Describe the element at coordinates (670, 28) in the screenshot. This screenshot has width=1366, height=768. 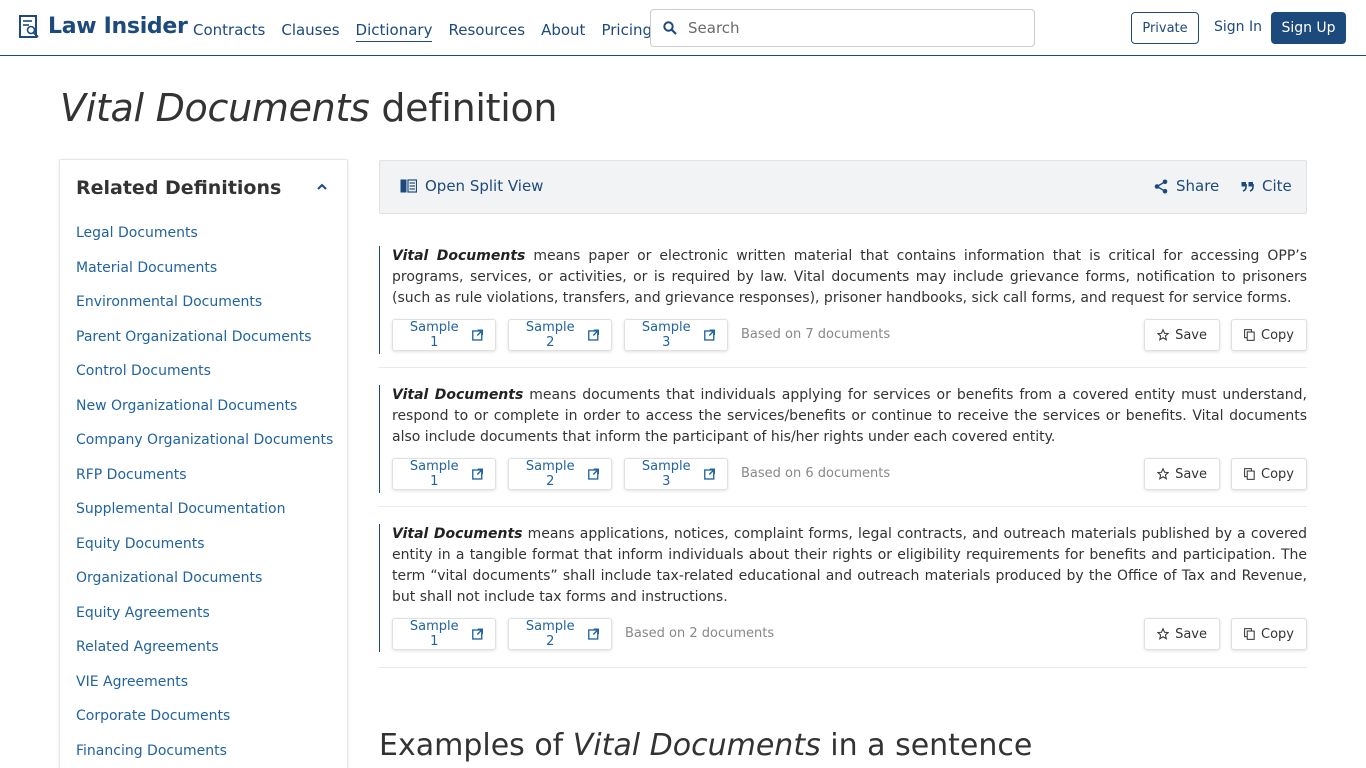
I see `search-icon` at that location.